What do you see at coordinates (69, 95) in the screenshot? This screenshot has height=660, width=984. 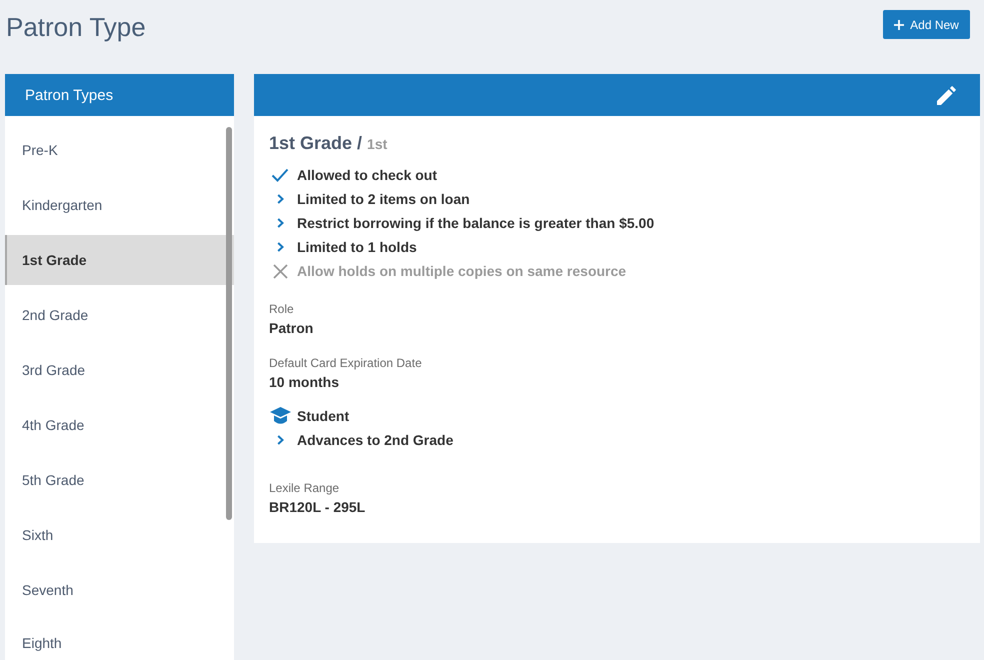 I see `panel-title: Patron Types` at bounding box center [69, 95].